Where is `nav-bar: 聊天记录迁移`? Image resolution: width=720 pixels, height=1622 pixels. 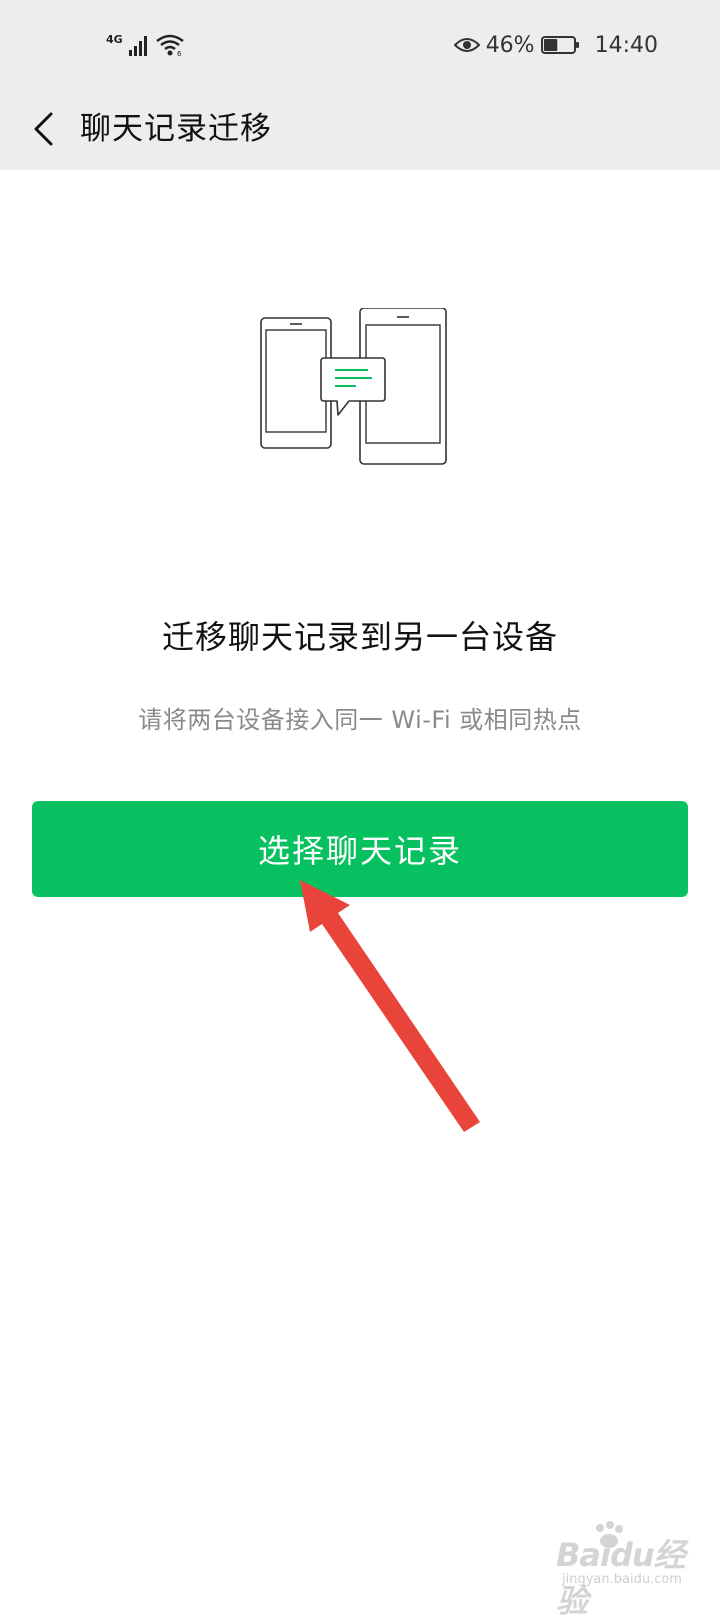 nav-bar: 聊天记录迁移 is located at coordinates (360, 129).